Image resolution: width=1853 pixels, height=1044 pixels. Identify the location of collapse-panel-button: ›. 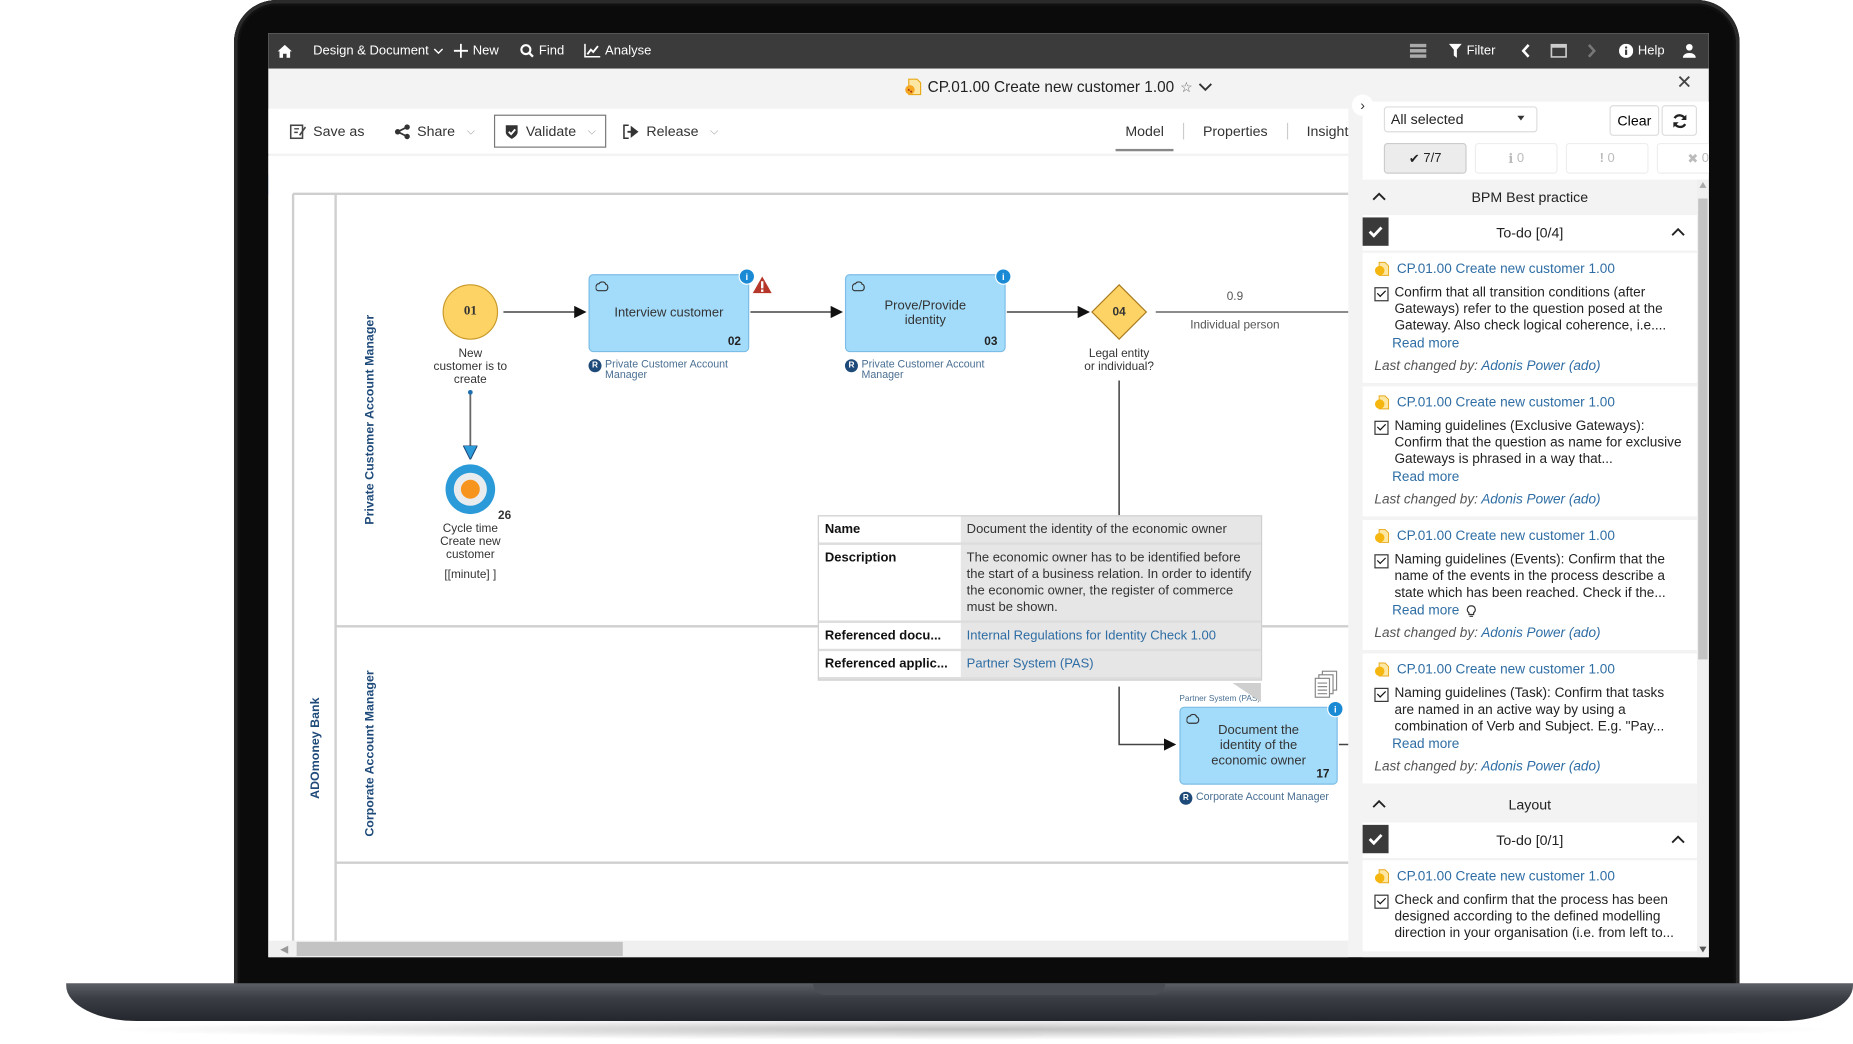
(1362, 105).